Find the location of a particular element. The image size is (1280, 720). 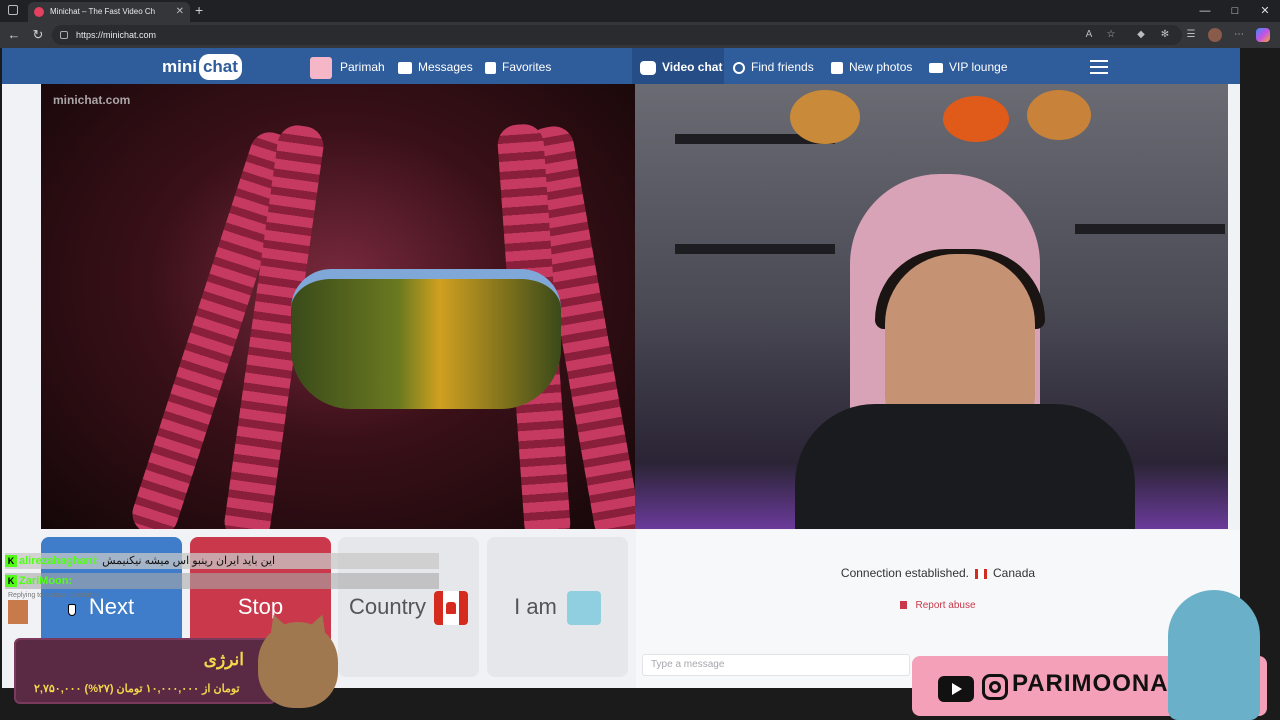

nav-video-chat: Video chat is located at coordinates (681, 67).